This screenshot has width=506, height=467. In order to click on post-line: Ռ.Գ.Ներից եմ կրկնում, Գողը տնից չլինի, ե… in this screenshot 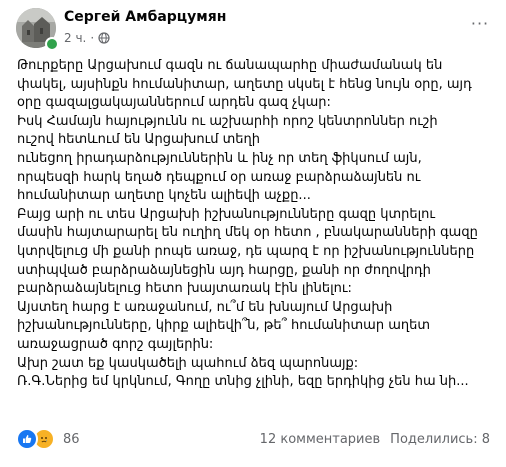, I will do `click(243, 382)`.